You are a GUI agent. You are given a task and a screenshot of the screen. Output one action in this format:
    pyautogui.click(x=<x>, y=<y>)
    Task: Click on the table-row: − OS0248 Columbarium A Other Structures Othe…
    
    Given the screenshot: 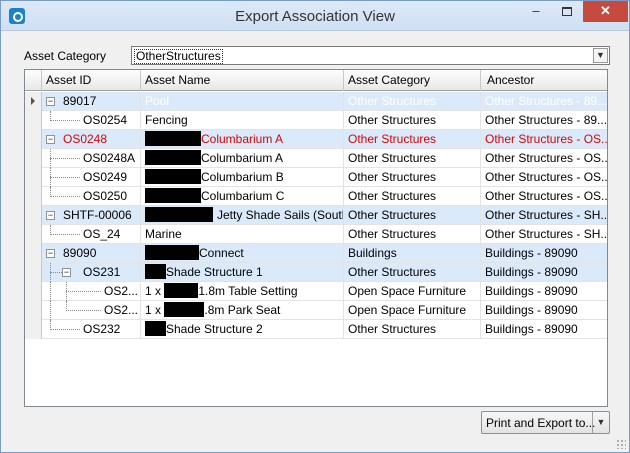 What is the action you would take?
    pyautogui.click(x=316, y=139)
    